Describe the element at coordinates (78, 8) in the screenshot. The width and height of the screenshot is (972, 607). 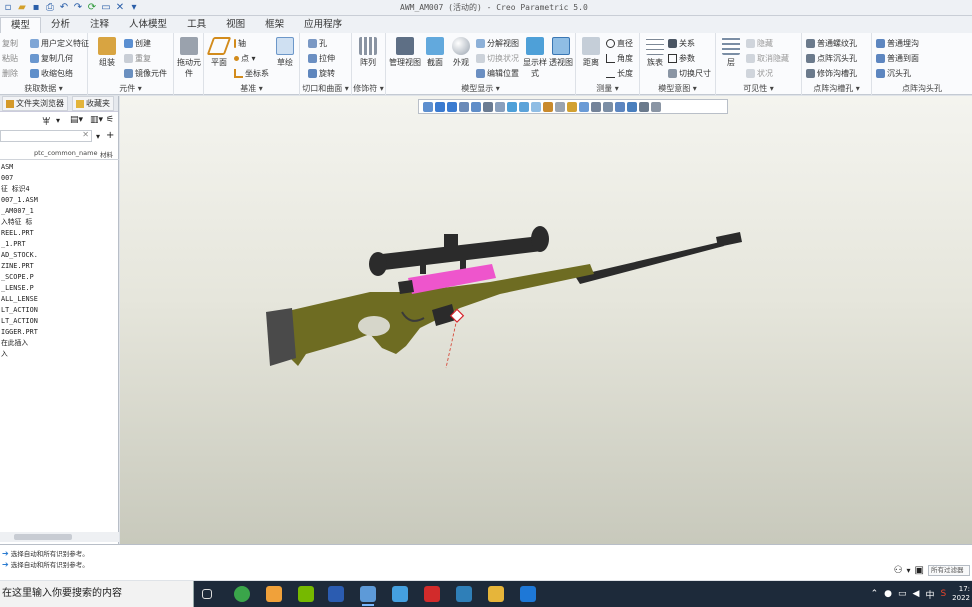
I see `redo-icon: ↷` at that location.